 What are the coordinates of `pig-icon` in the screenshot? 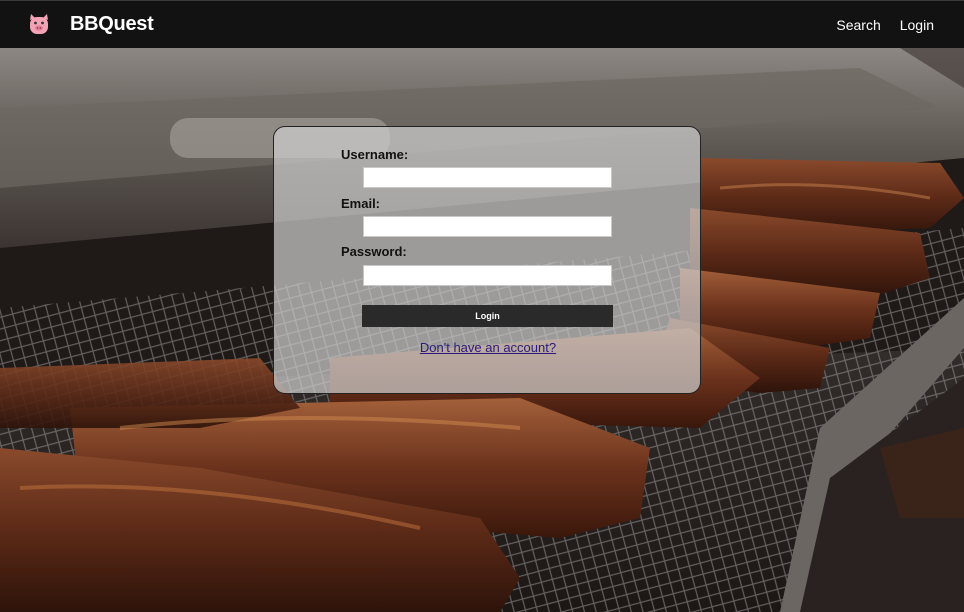 It's located at (39, 24).